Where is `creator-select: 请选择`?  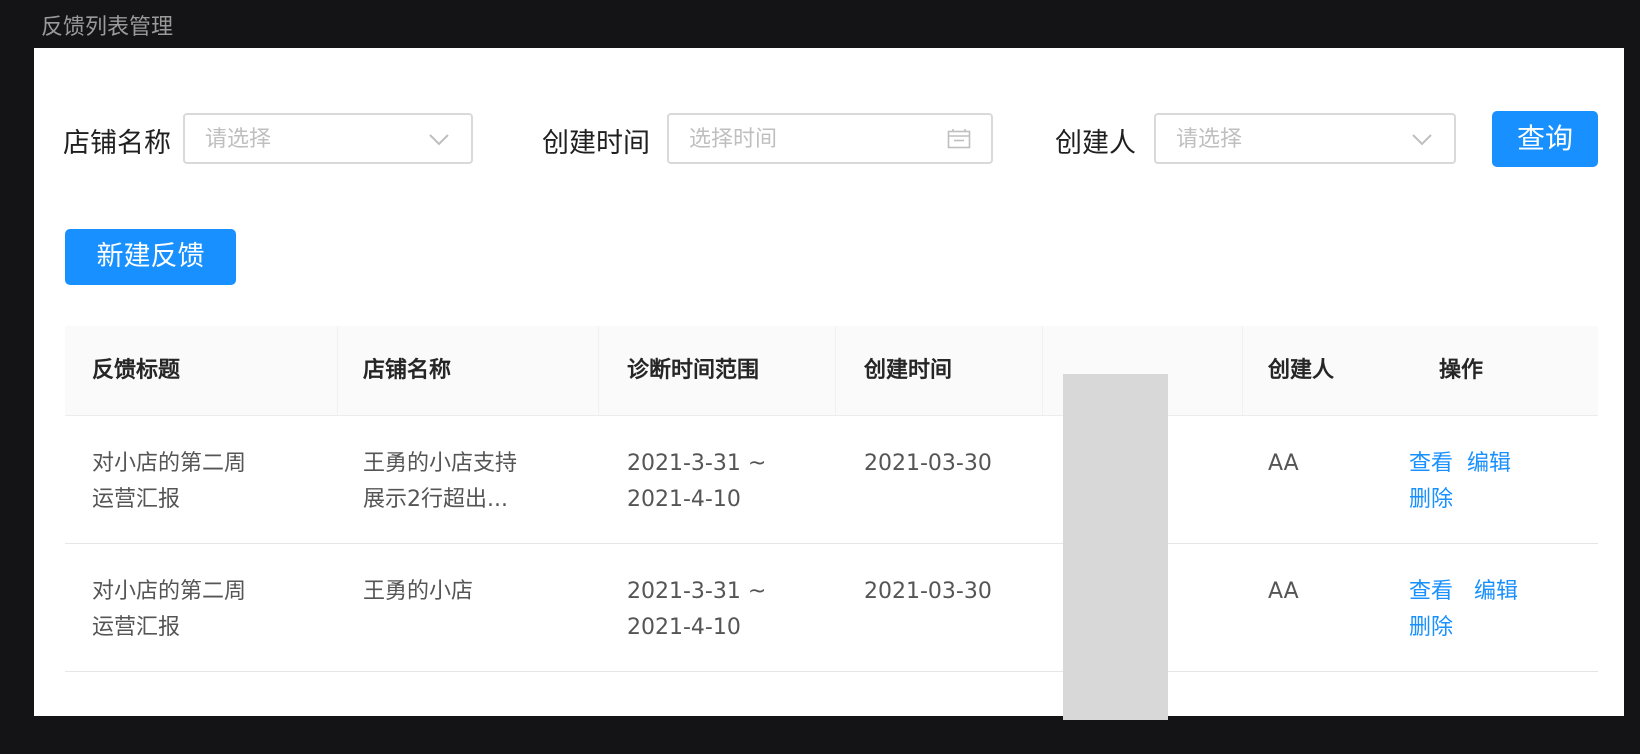
creator-select: 请选择 is located at coordinates (1305, 138).